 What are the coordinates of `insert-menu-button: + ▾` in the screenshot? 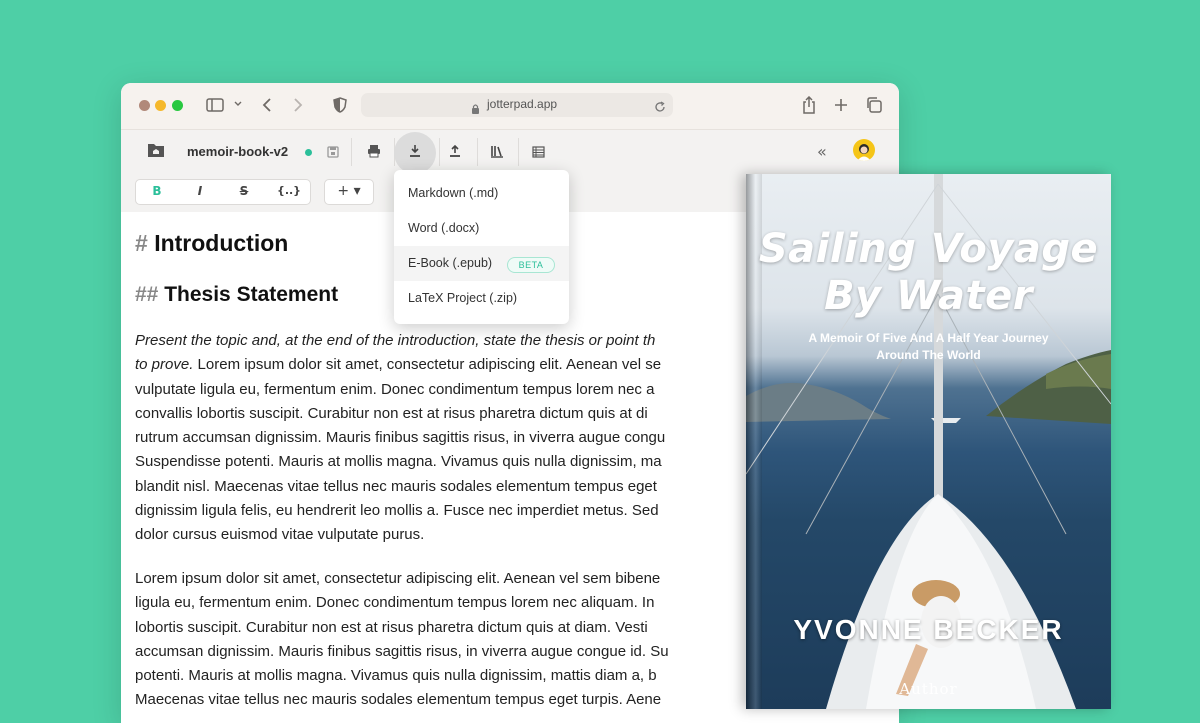 It's located at (349, 192).